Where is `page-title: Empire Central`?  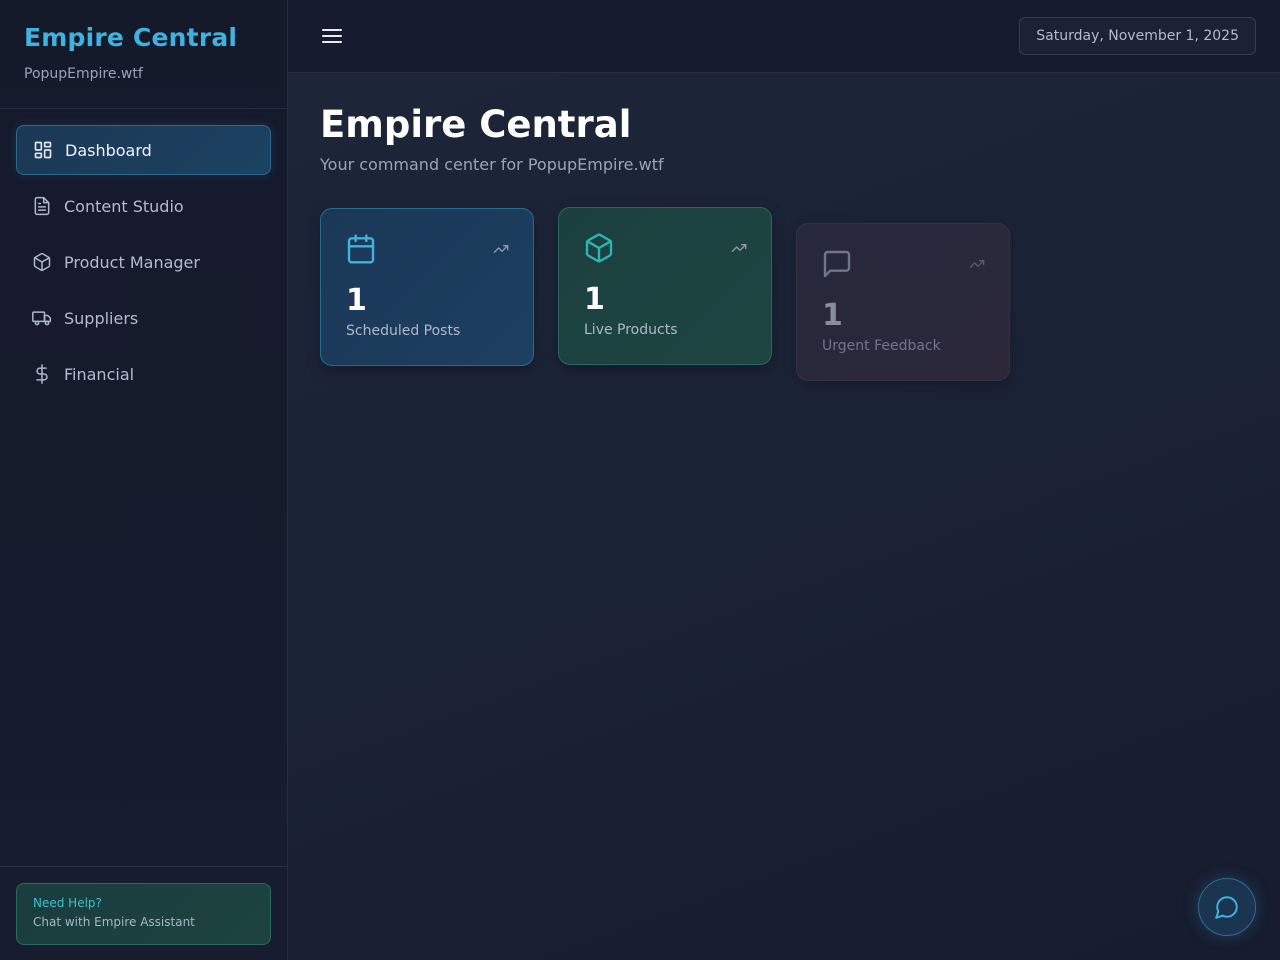
page-title: Empire Central is located at coordinates (476, 124).